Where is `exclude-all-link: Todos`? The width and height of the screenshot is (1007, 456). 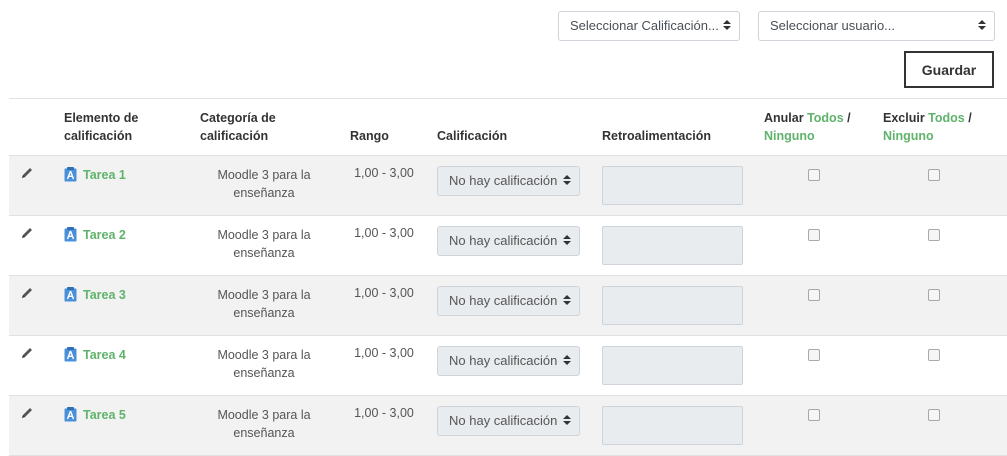
exclude-all-link: Todos is located at coordinates (946, 118).